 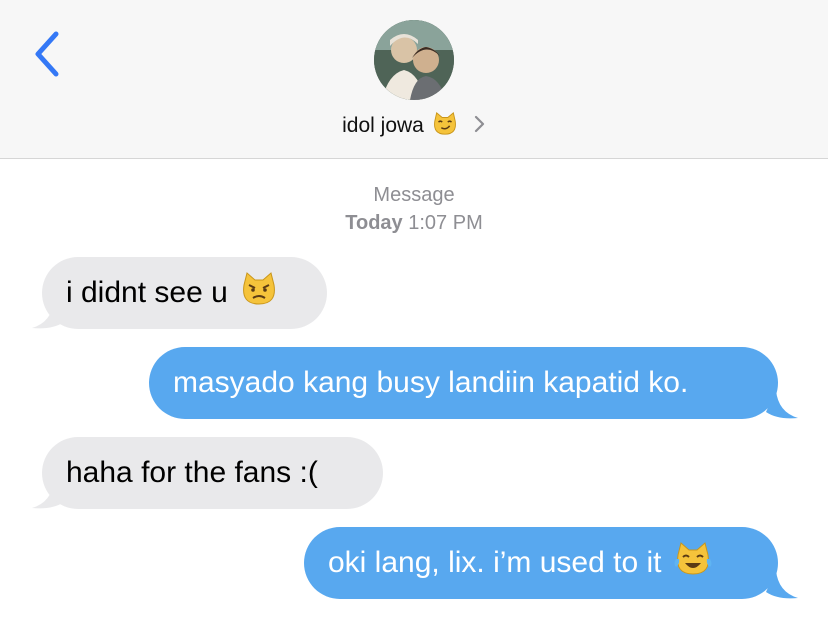 I want to click on message-bubble-outgoing: masyado kang busy landiin kapatid ko., so click(x=463, y=383).